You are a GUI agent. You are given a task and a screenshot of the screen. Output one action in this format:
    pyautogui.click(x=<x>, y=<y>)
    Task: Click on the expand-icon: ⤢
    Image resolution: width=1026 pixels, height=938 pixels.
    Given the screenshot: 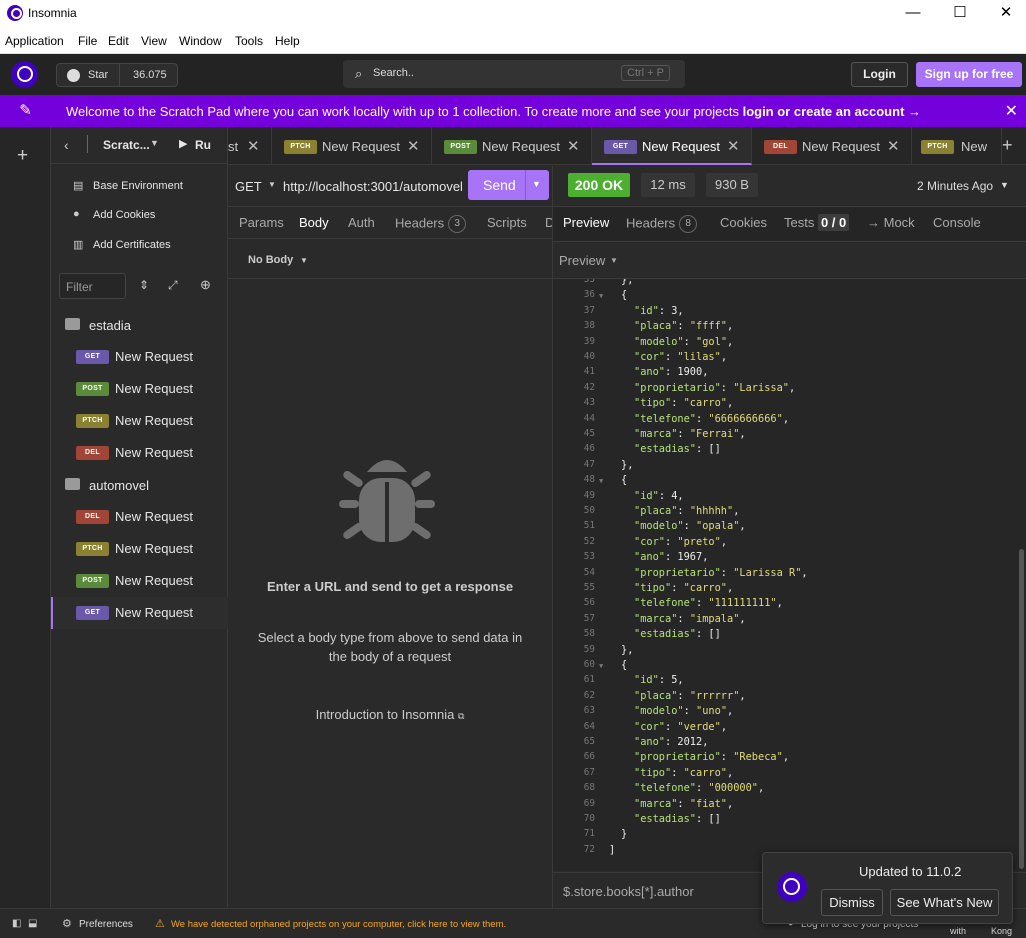 What is the action you would take?
    pyautogui.click(x=173, y=285)
    